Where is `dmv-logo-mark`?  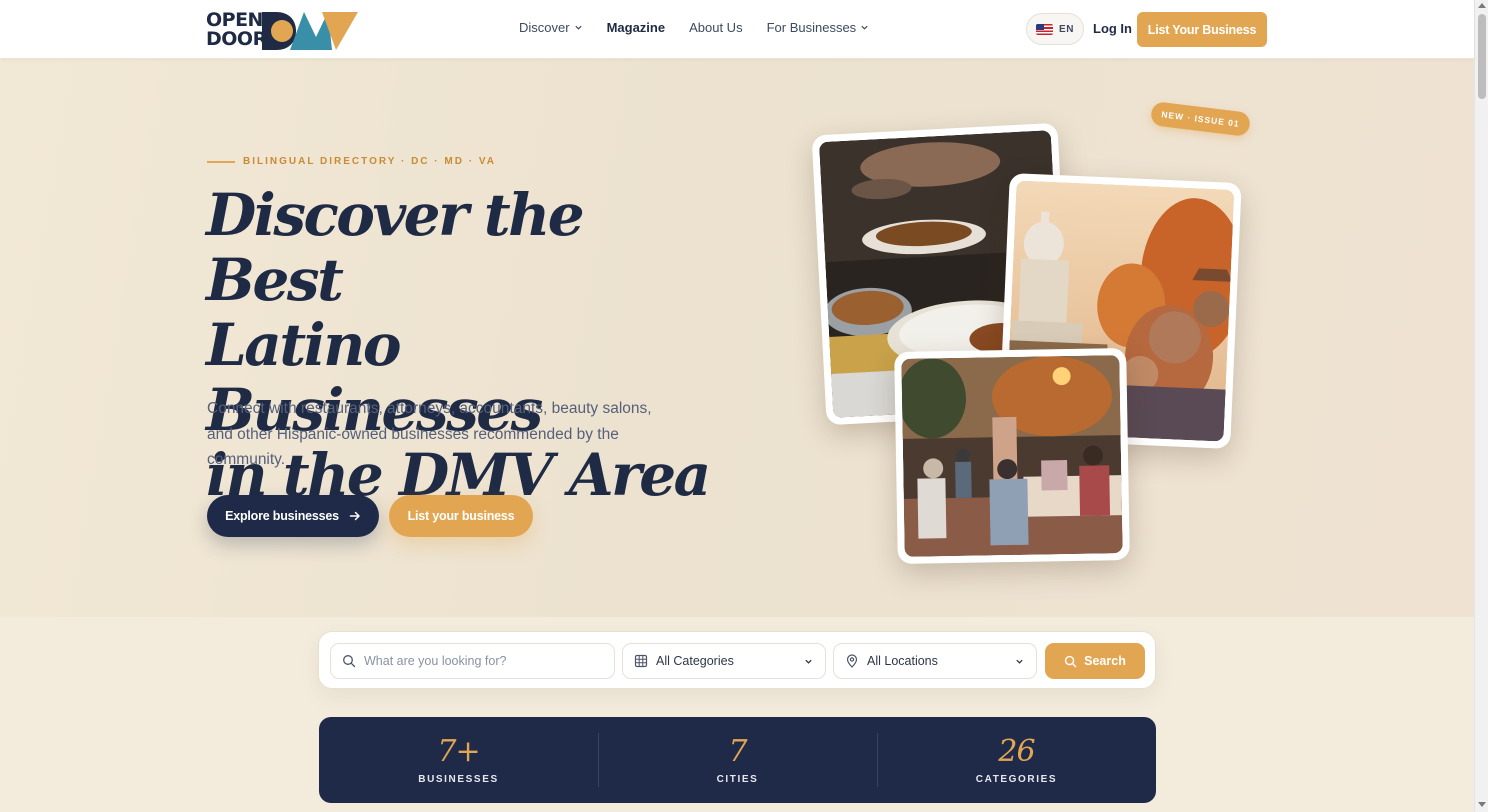
dmv-logo-mark is located at coordinates (310, 31).